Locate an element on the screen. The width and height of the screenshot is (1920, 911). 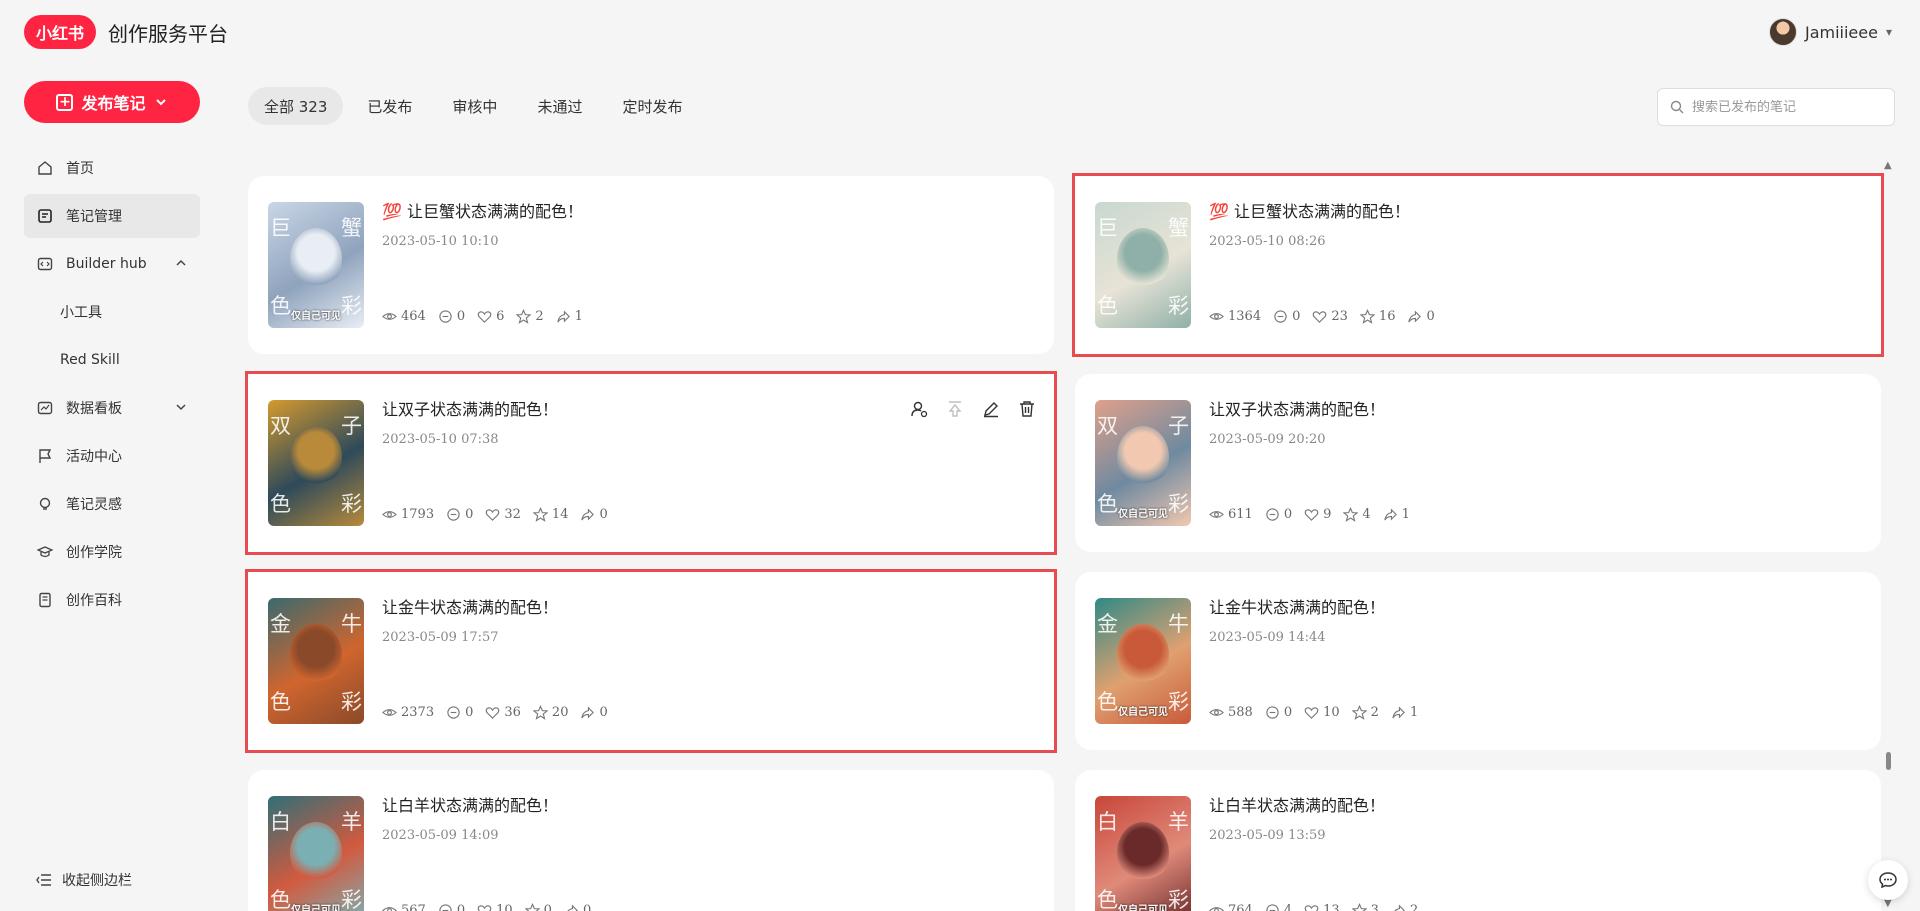
sidebar-item-home: 首页 is located at coordinates (112, 168).